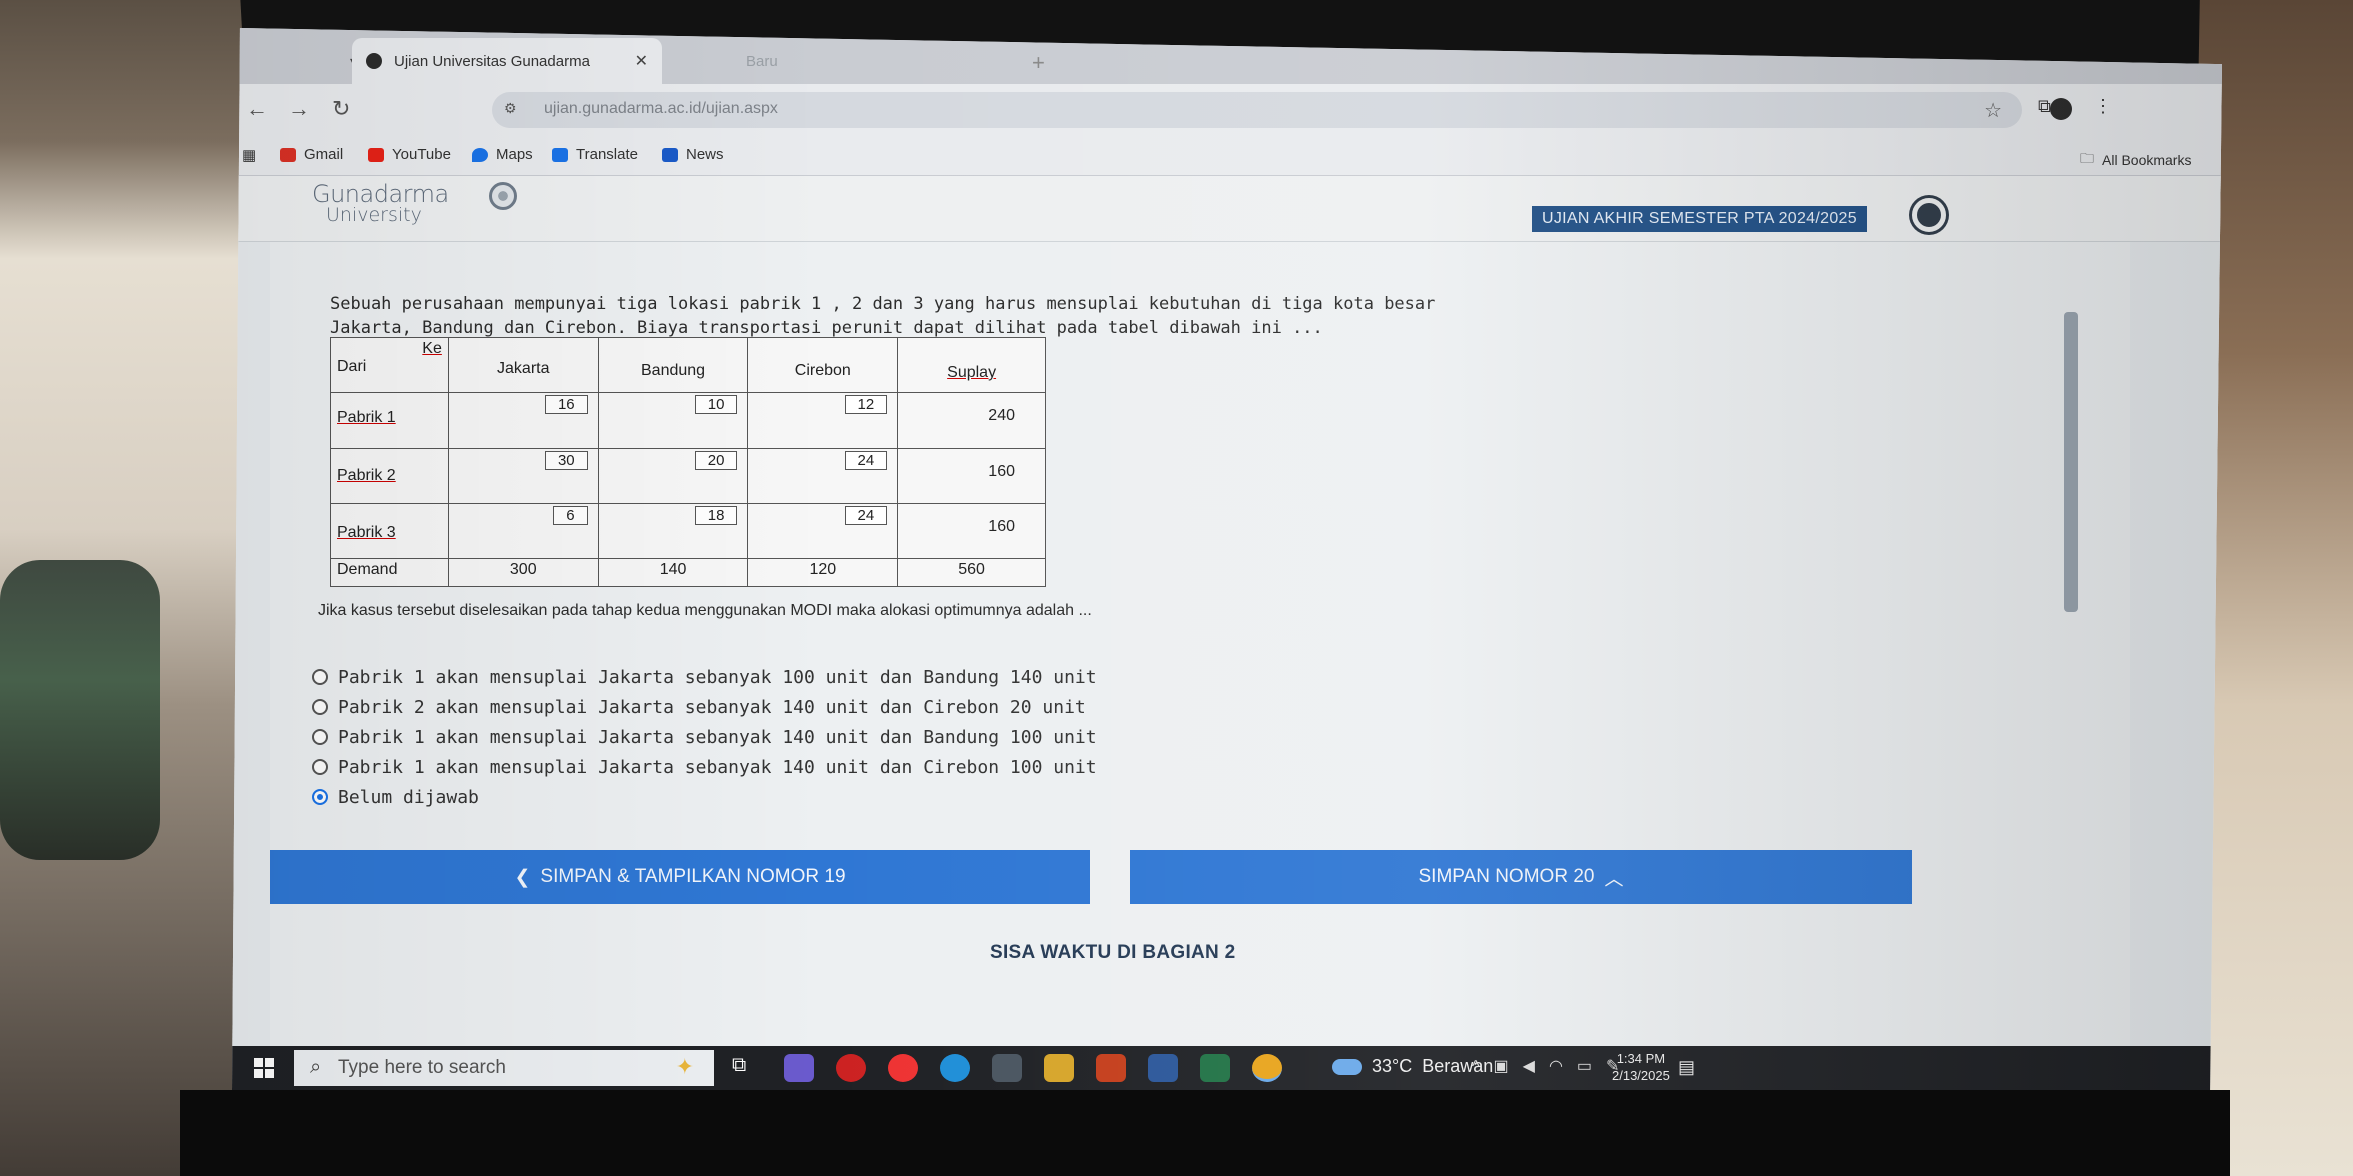 The height and width of the screenshot is (1176, 2353). What do you see at coordinates (1113, 952) in the screenshot?
I see `remaining-time-label: SISA WAKTU DI BAGIAN 2` at bounding box center [1113, 952].